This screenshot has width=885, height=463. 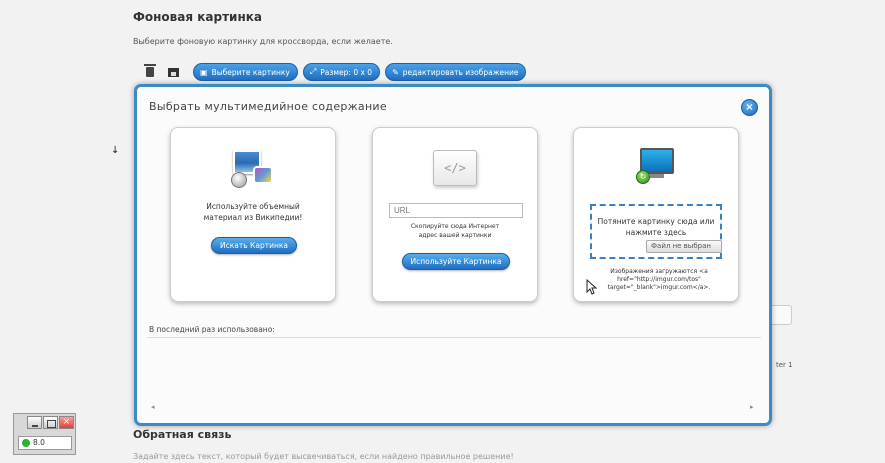 I want to click on section-title: Фоновая картинка, so click(x=197, y=17).